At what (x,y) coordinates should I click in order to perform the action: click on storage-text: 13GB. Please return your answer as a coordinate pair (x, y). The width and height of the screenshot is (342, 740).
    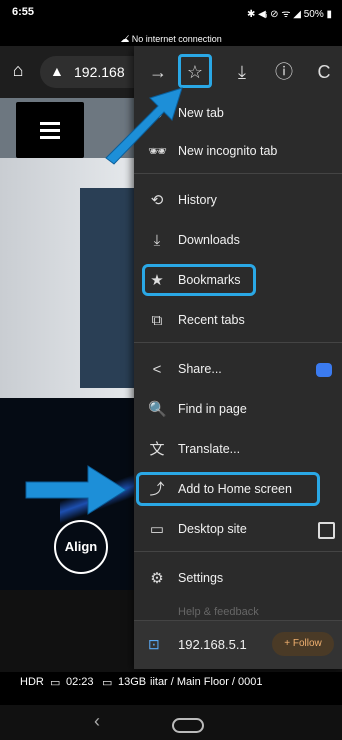
    Looking at the image, I should click on (132, 682).